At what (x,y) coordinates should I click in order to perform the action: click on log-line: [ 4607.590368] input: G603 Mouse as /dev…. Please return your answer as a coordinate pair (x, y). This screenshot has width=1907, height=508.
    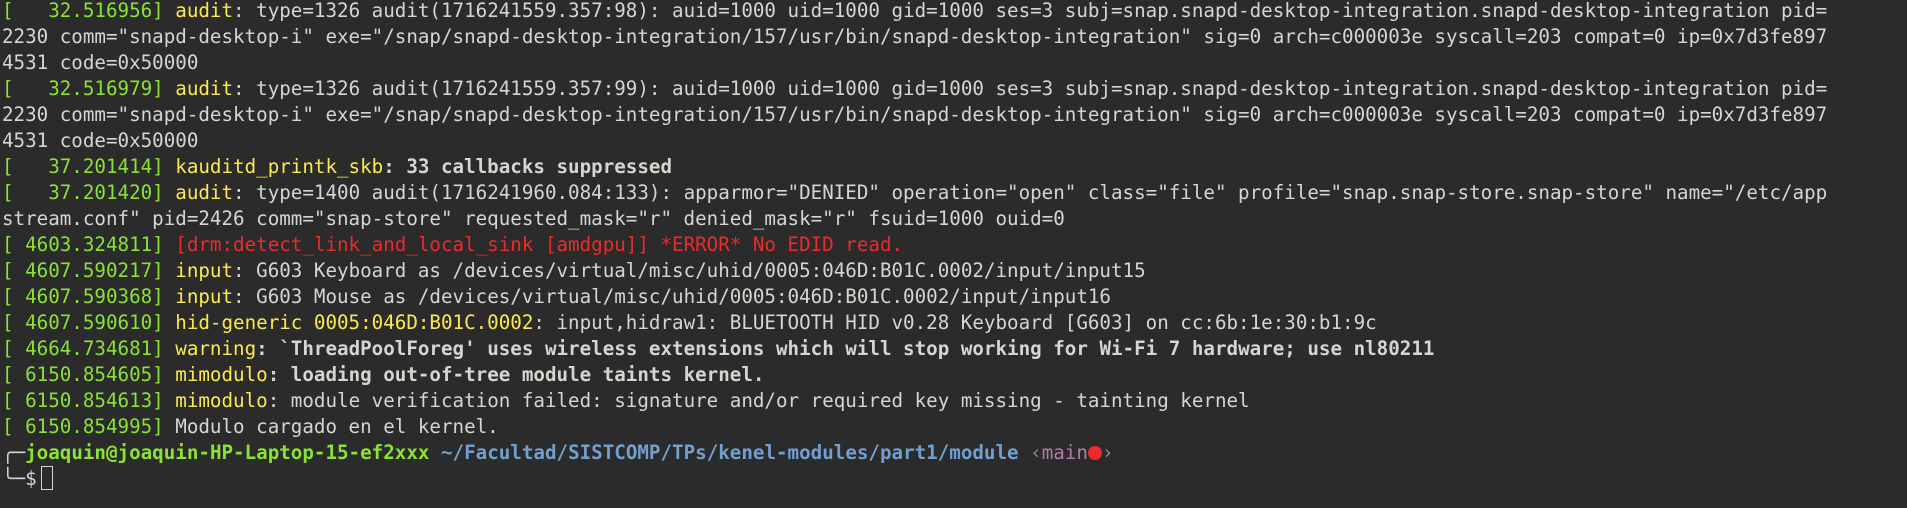
    Looking at the image, I should click on (952, 297).